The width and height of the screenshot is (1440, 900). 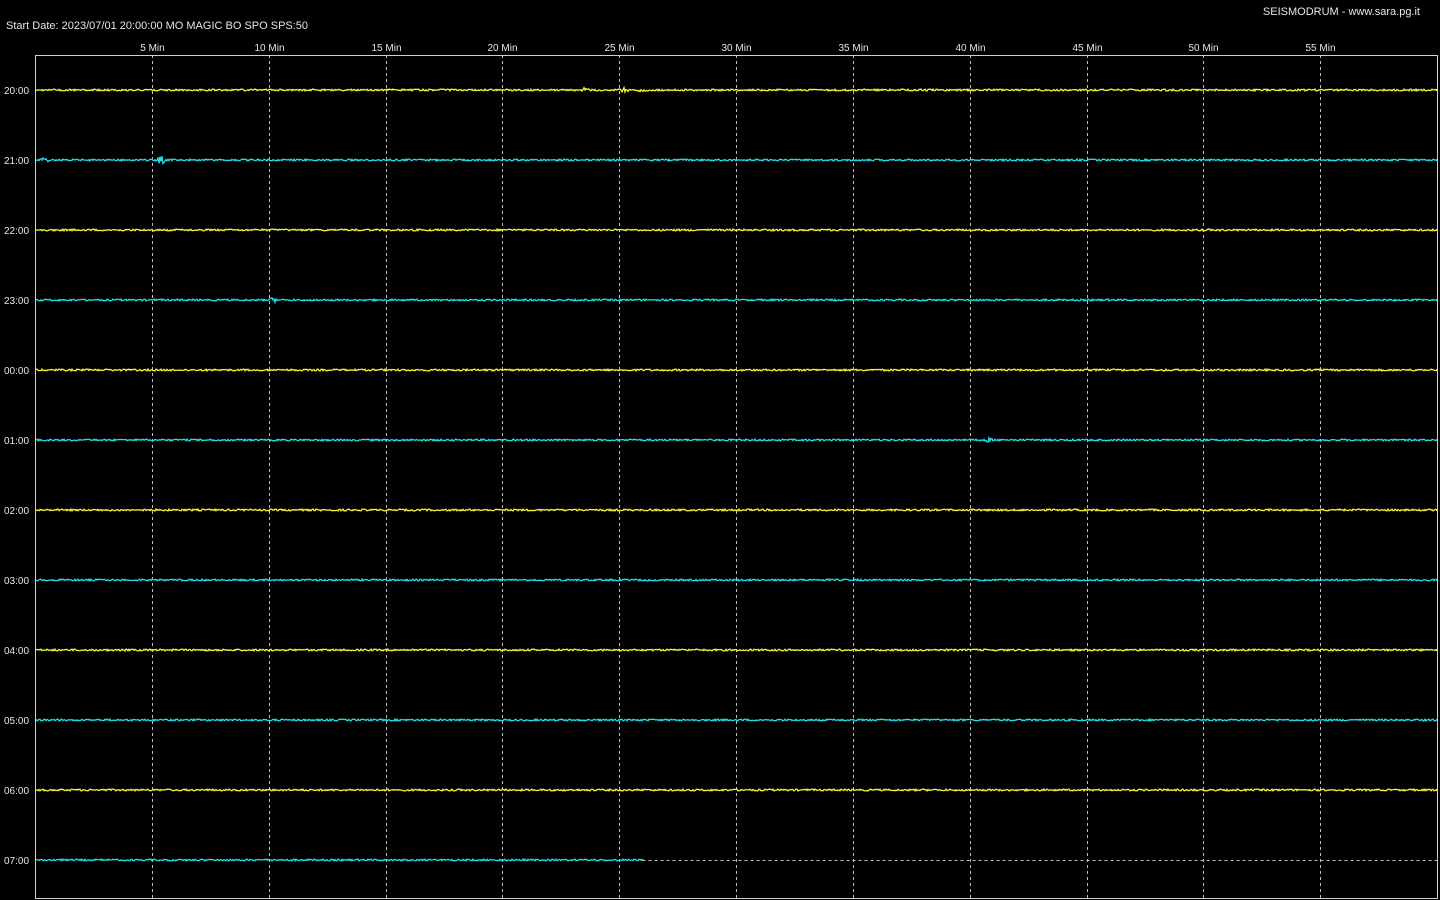 I want to click on x-tick-label: 25 Min, so click(x=619, y=48).